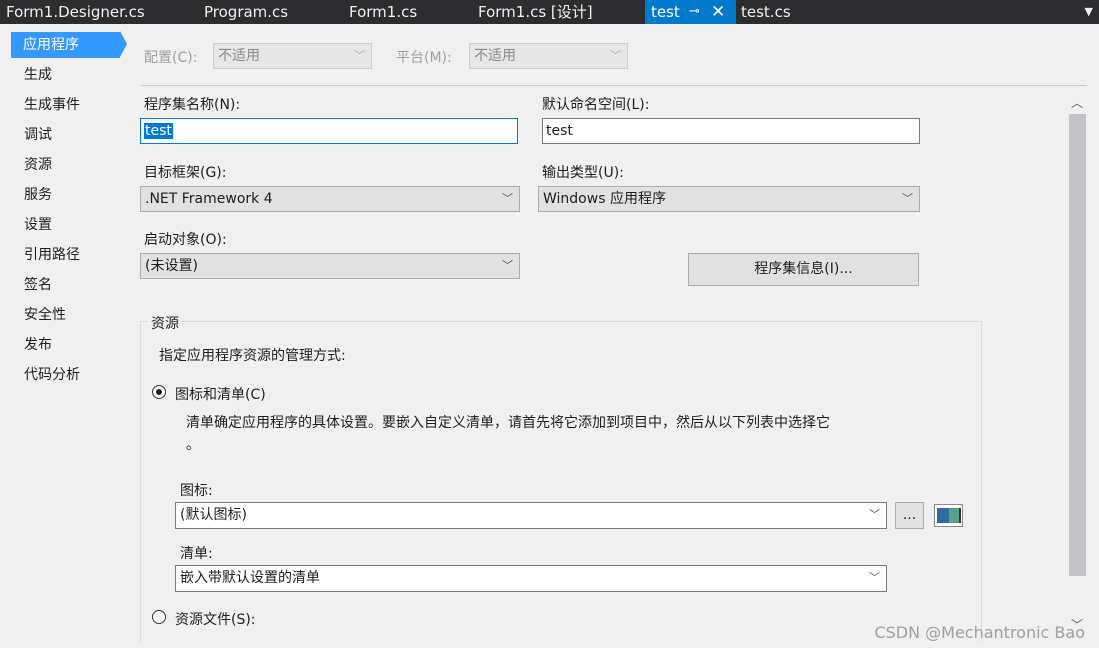  What do you see at coordinates (239, 56) in the screenshot?
I see `configuration-value: 不适用` at bounding box center [239, 56].